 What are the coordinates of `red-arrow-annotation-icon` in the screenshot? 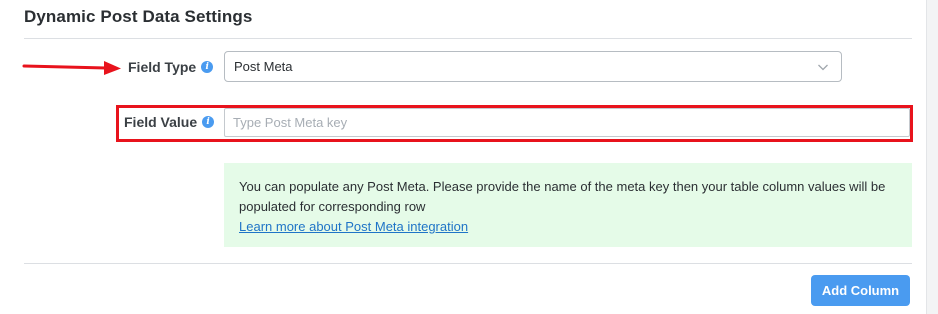 It's located at (71, 68).